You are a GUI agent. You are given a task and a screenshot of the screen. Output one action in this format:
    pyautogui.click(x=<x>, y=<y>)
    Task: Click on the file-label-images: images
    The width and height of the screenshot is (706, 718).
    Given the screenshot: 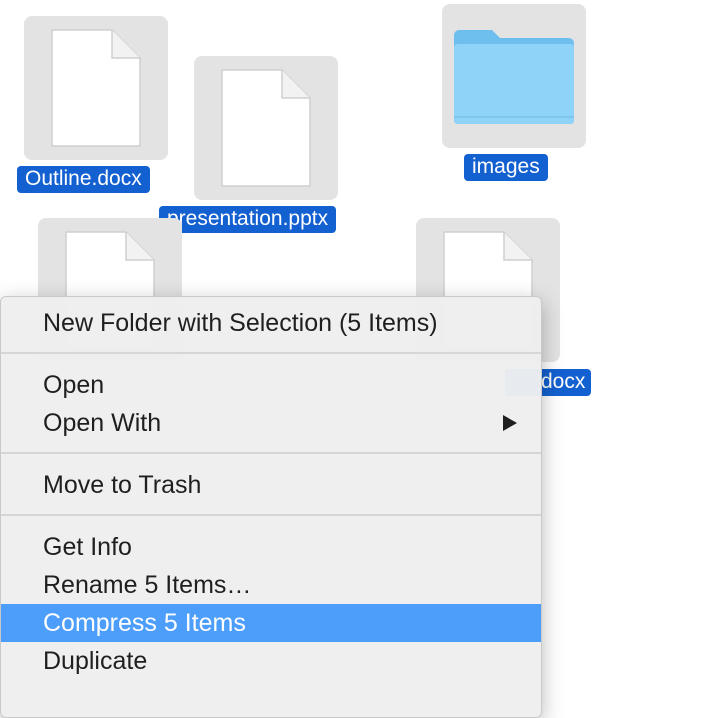 What is the action you would take?
    pyautogui.click(x=506, y=167)
    